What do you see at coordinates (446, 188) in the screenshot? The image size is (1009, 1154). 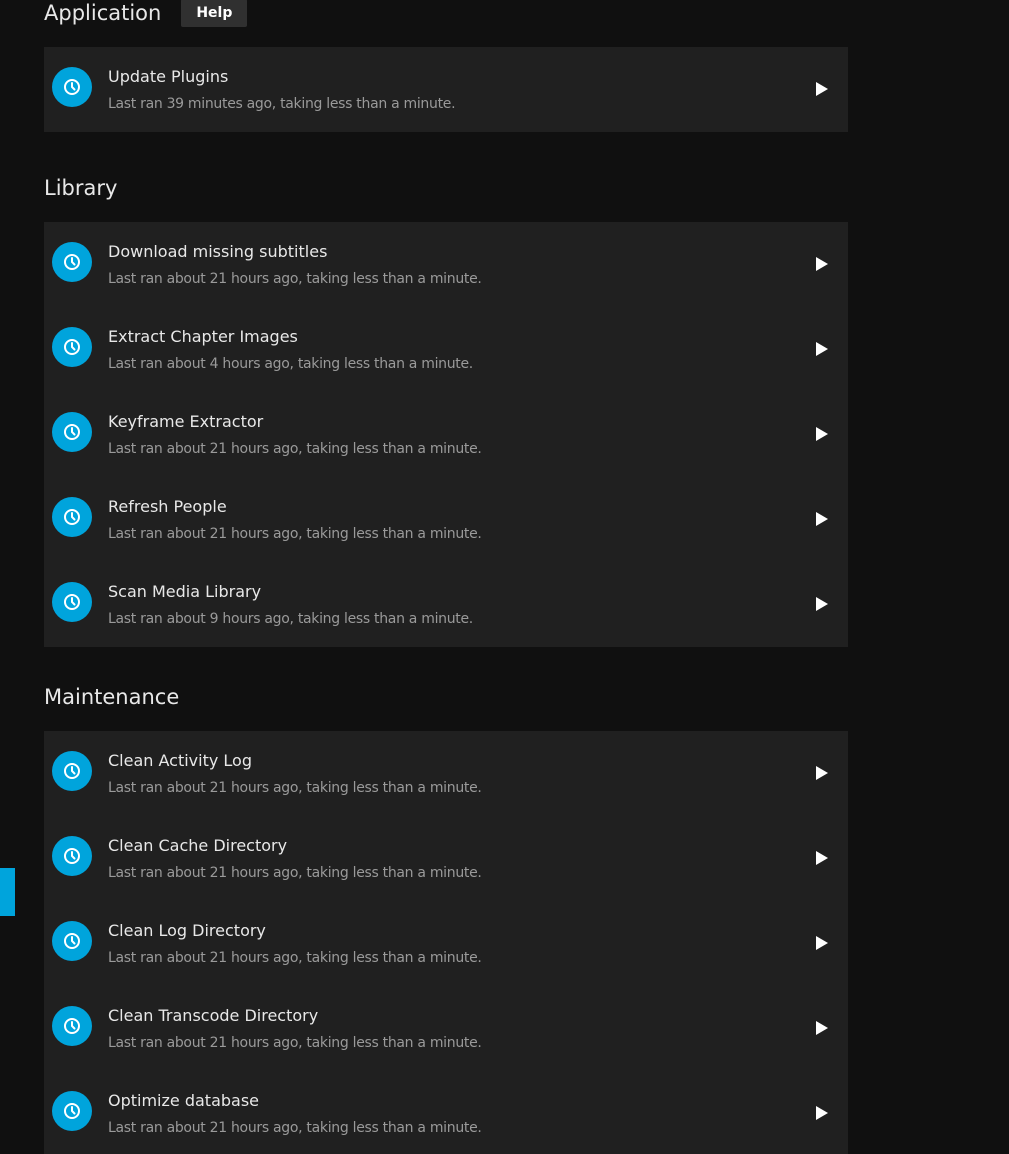 I see `section-header: Library` at bounding box center [446, 188].